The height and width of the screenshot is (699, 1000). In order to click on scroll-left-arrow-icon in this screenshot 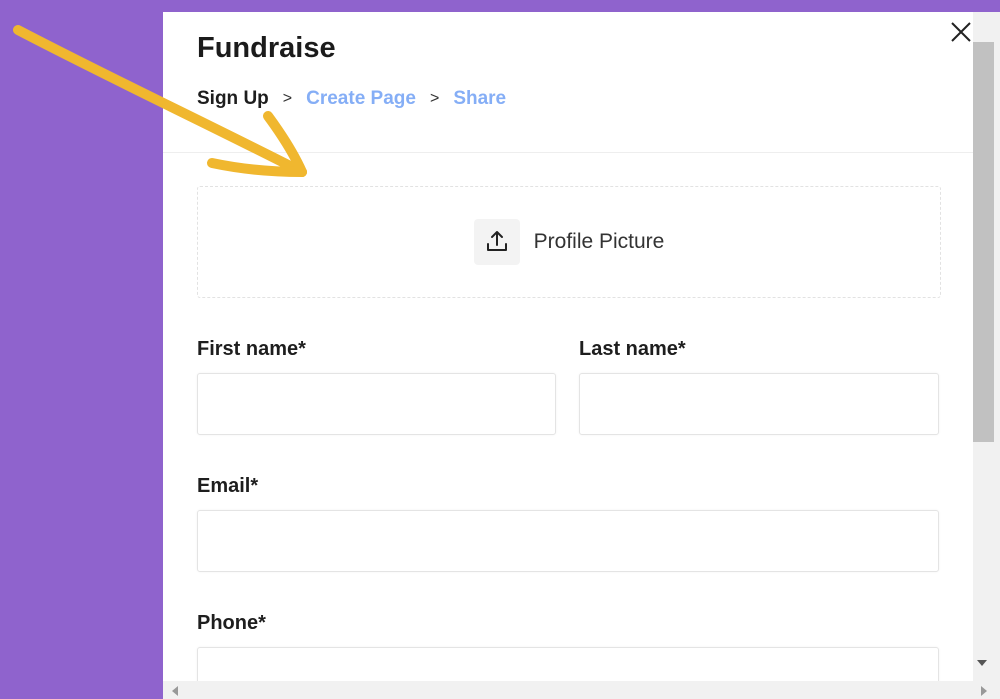, I will do `click(175, 691)`.